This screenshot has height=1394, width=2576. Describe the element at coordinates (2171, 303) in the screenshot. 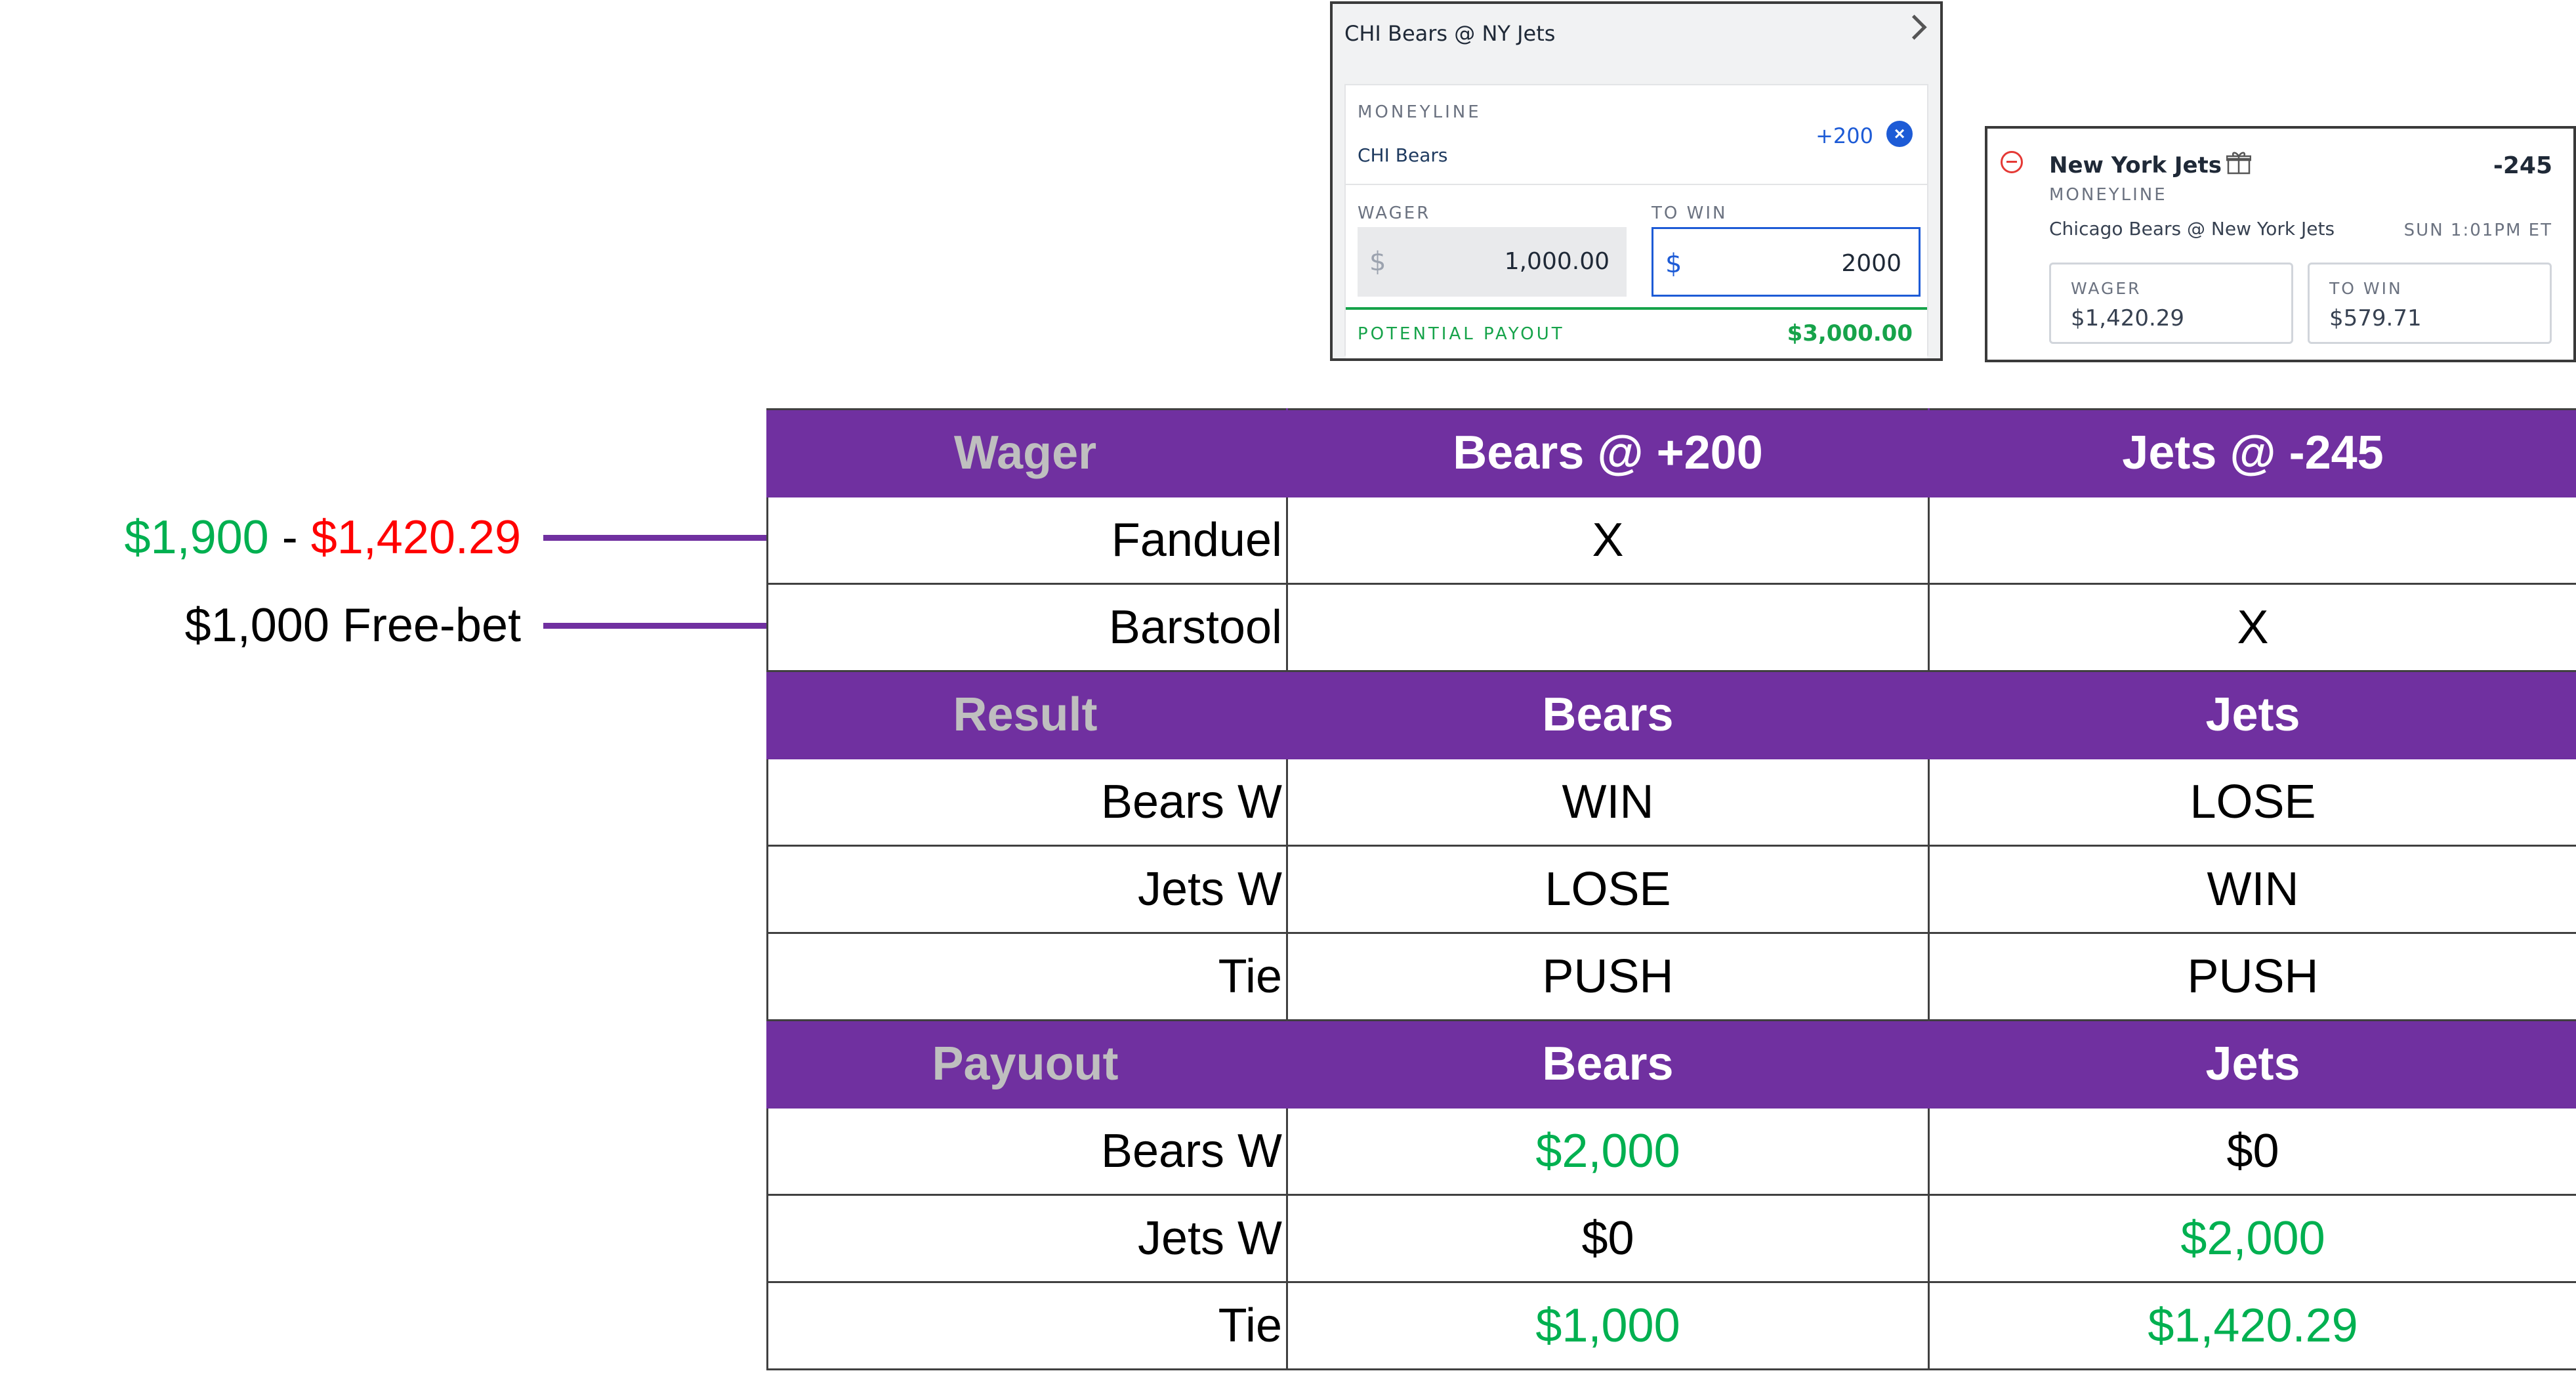

I see `barstool-wager-field: WAGER $1,420.29` at that location.